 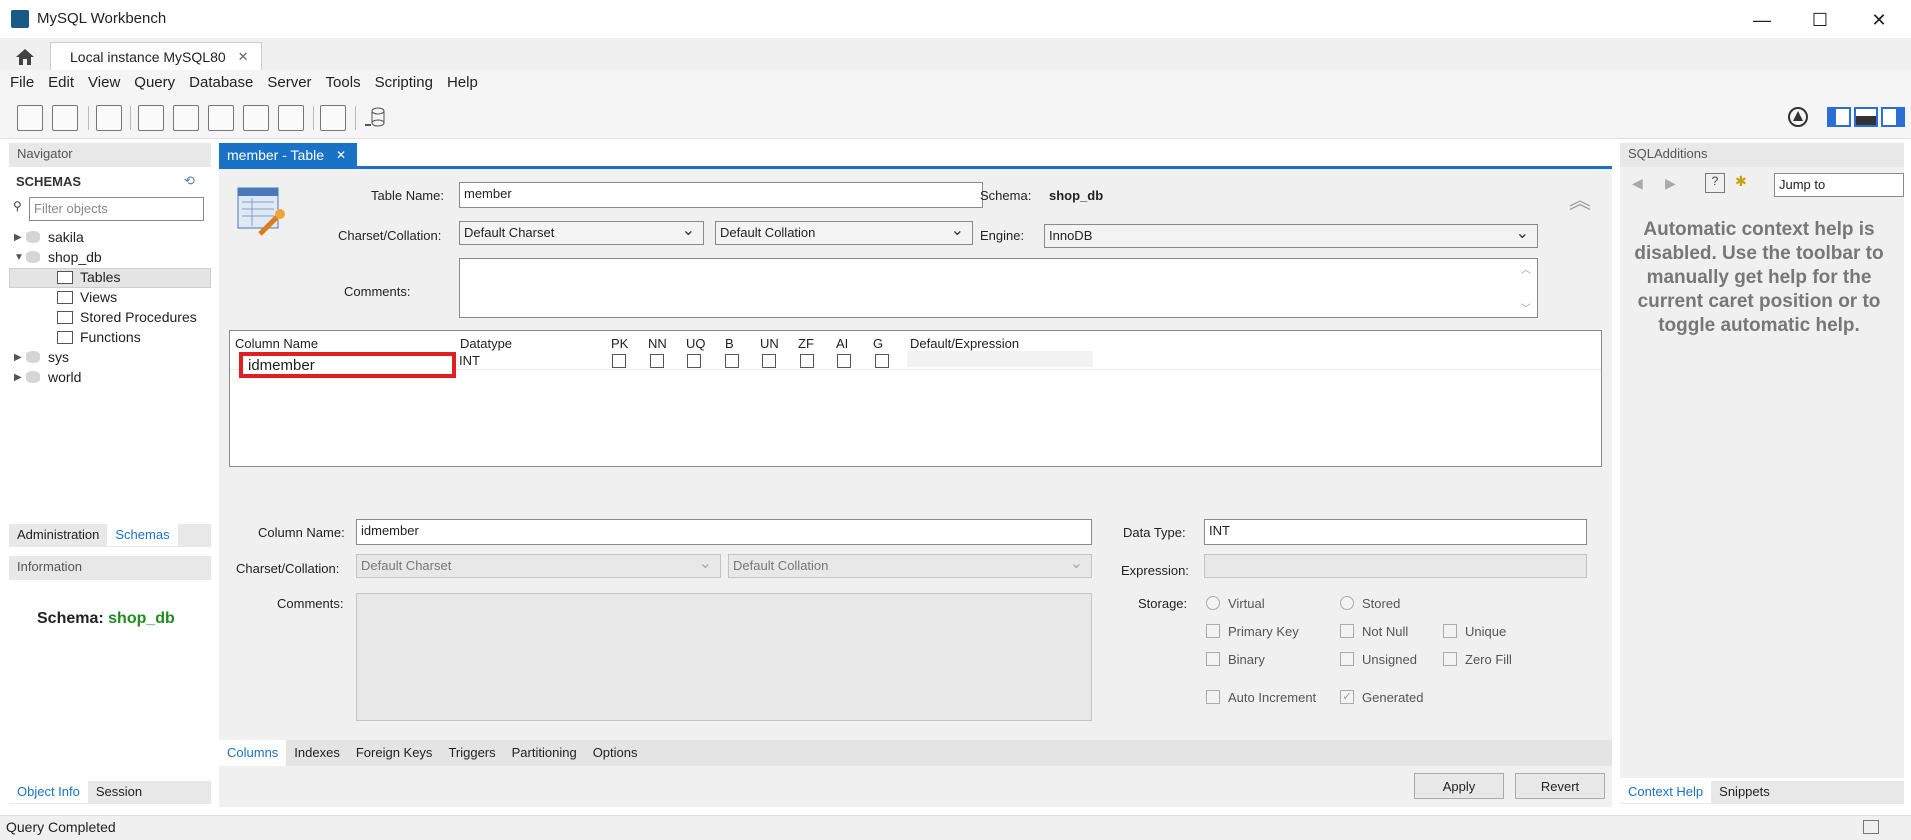 I want to click on collapse-arrow-icon: ▼, so click(x=20, y=257).